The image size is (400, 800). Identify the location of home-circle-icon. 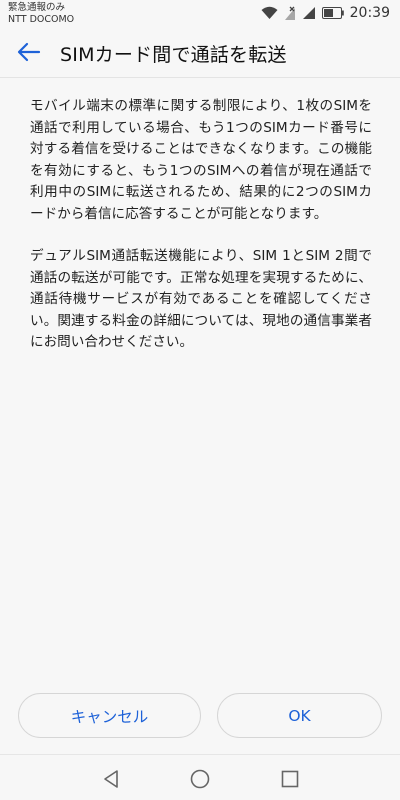
(200, 779).